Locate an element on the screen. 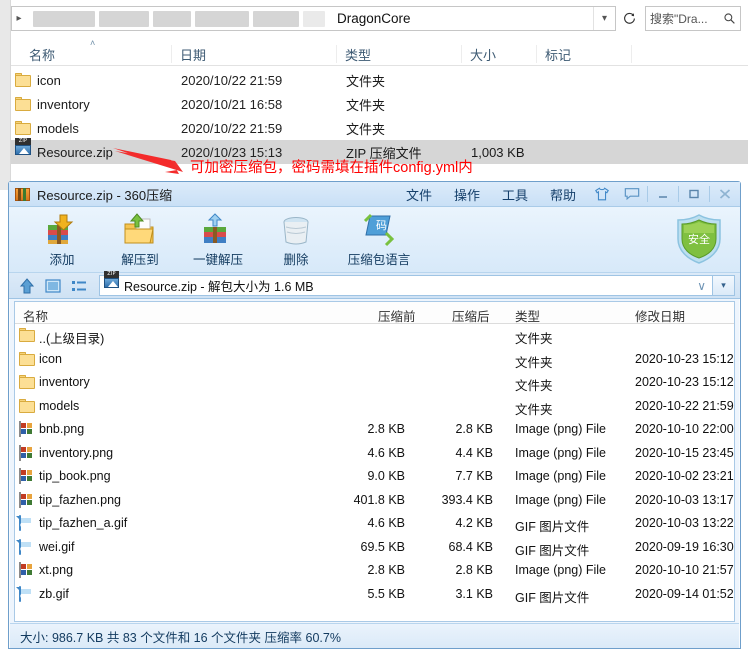 The height and width of the screenshot is (655, 748). one-click-extract-button: 一键解压 is located at coordinates (218, 240).